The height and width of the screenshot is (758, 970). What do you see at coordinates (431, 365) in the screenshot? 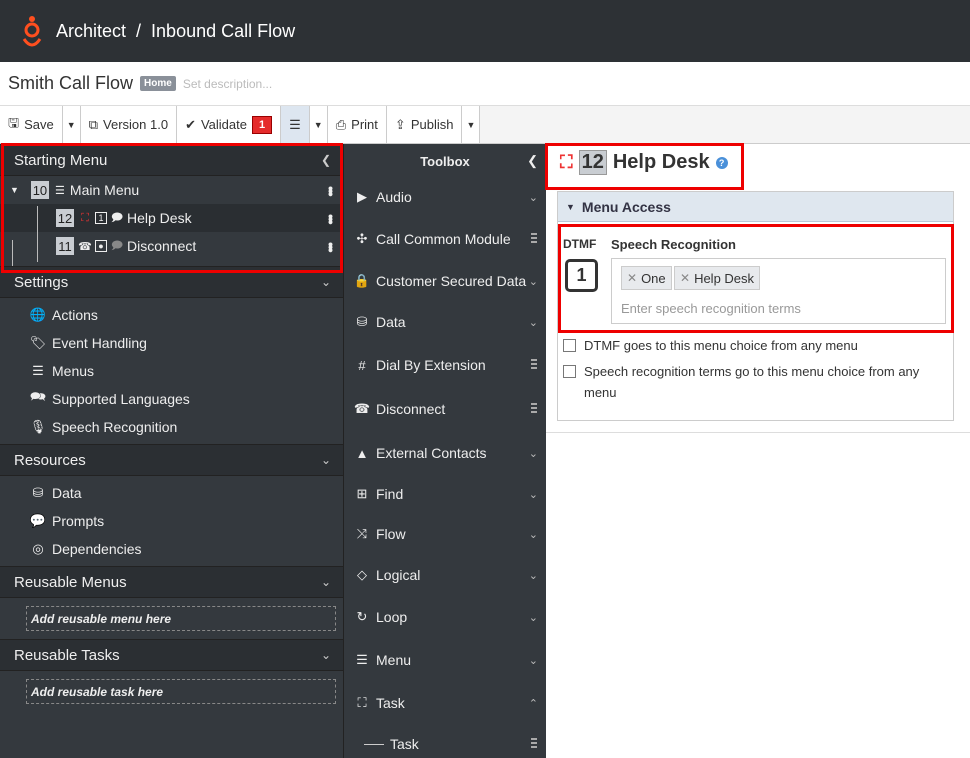
I see `tool-label: Dial By Extension` at bounding box center [431, 365].